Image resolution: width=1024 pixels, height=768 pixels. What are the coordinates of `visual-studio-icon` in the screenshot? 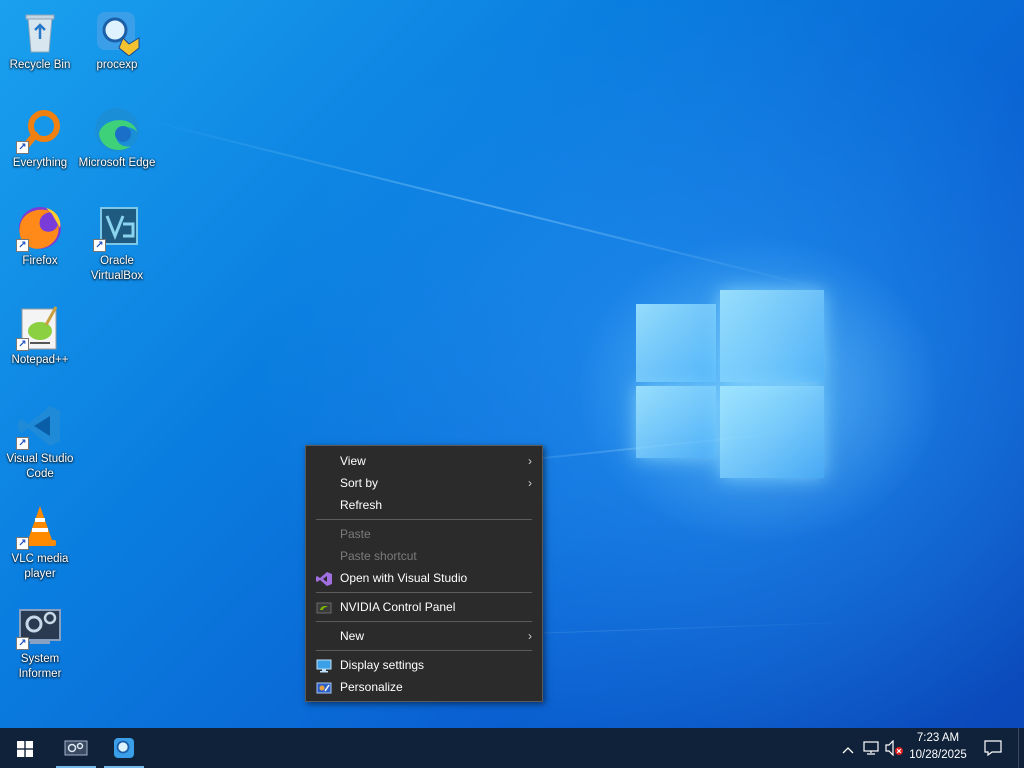 It's located at (324, 578).